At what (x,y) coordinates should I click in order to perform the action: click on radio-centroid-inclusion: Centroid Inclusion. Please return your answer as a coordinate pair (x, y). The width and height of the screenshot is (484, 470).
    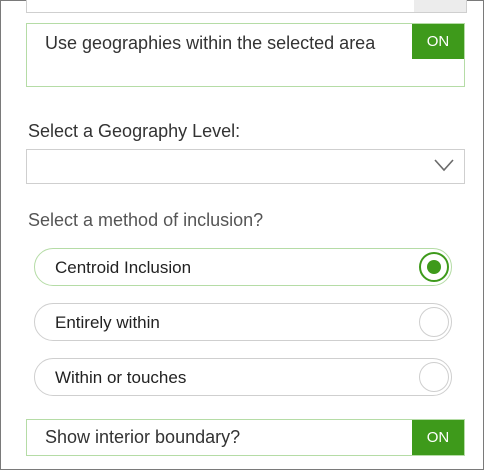
    Looking at the image, I should click on (243, 267).